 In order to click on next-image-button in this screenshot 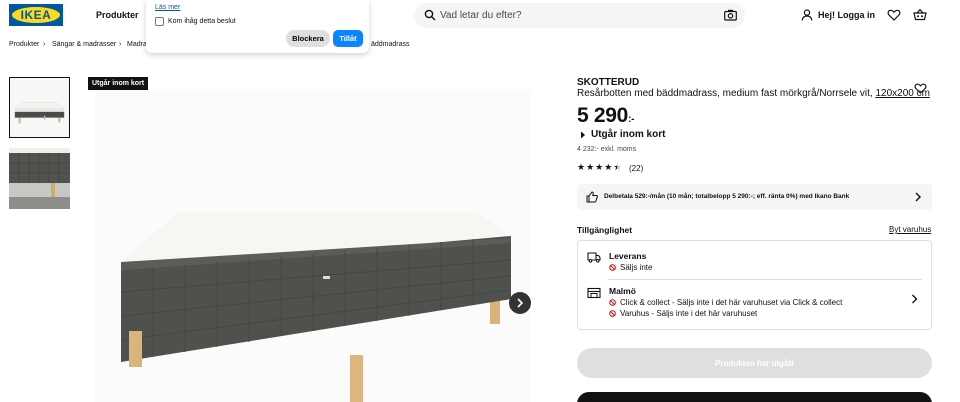, I will do `click(520, 303)`.